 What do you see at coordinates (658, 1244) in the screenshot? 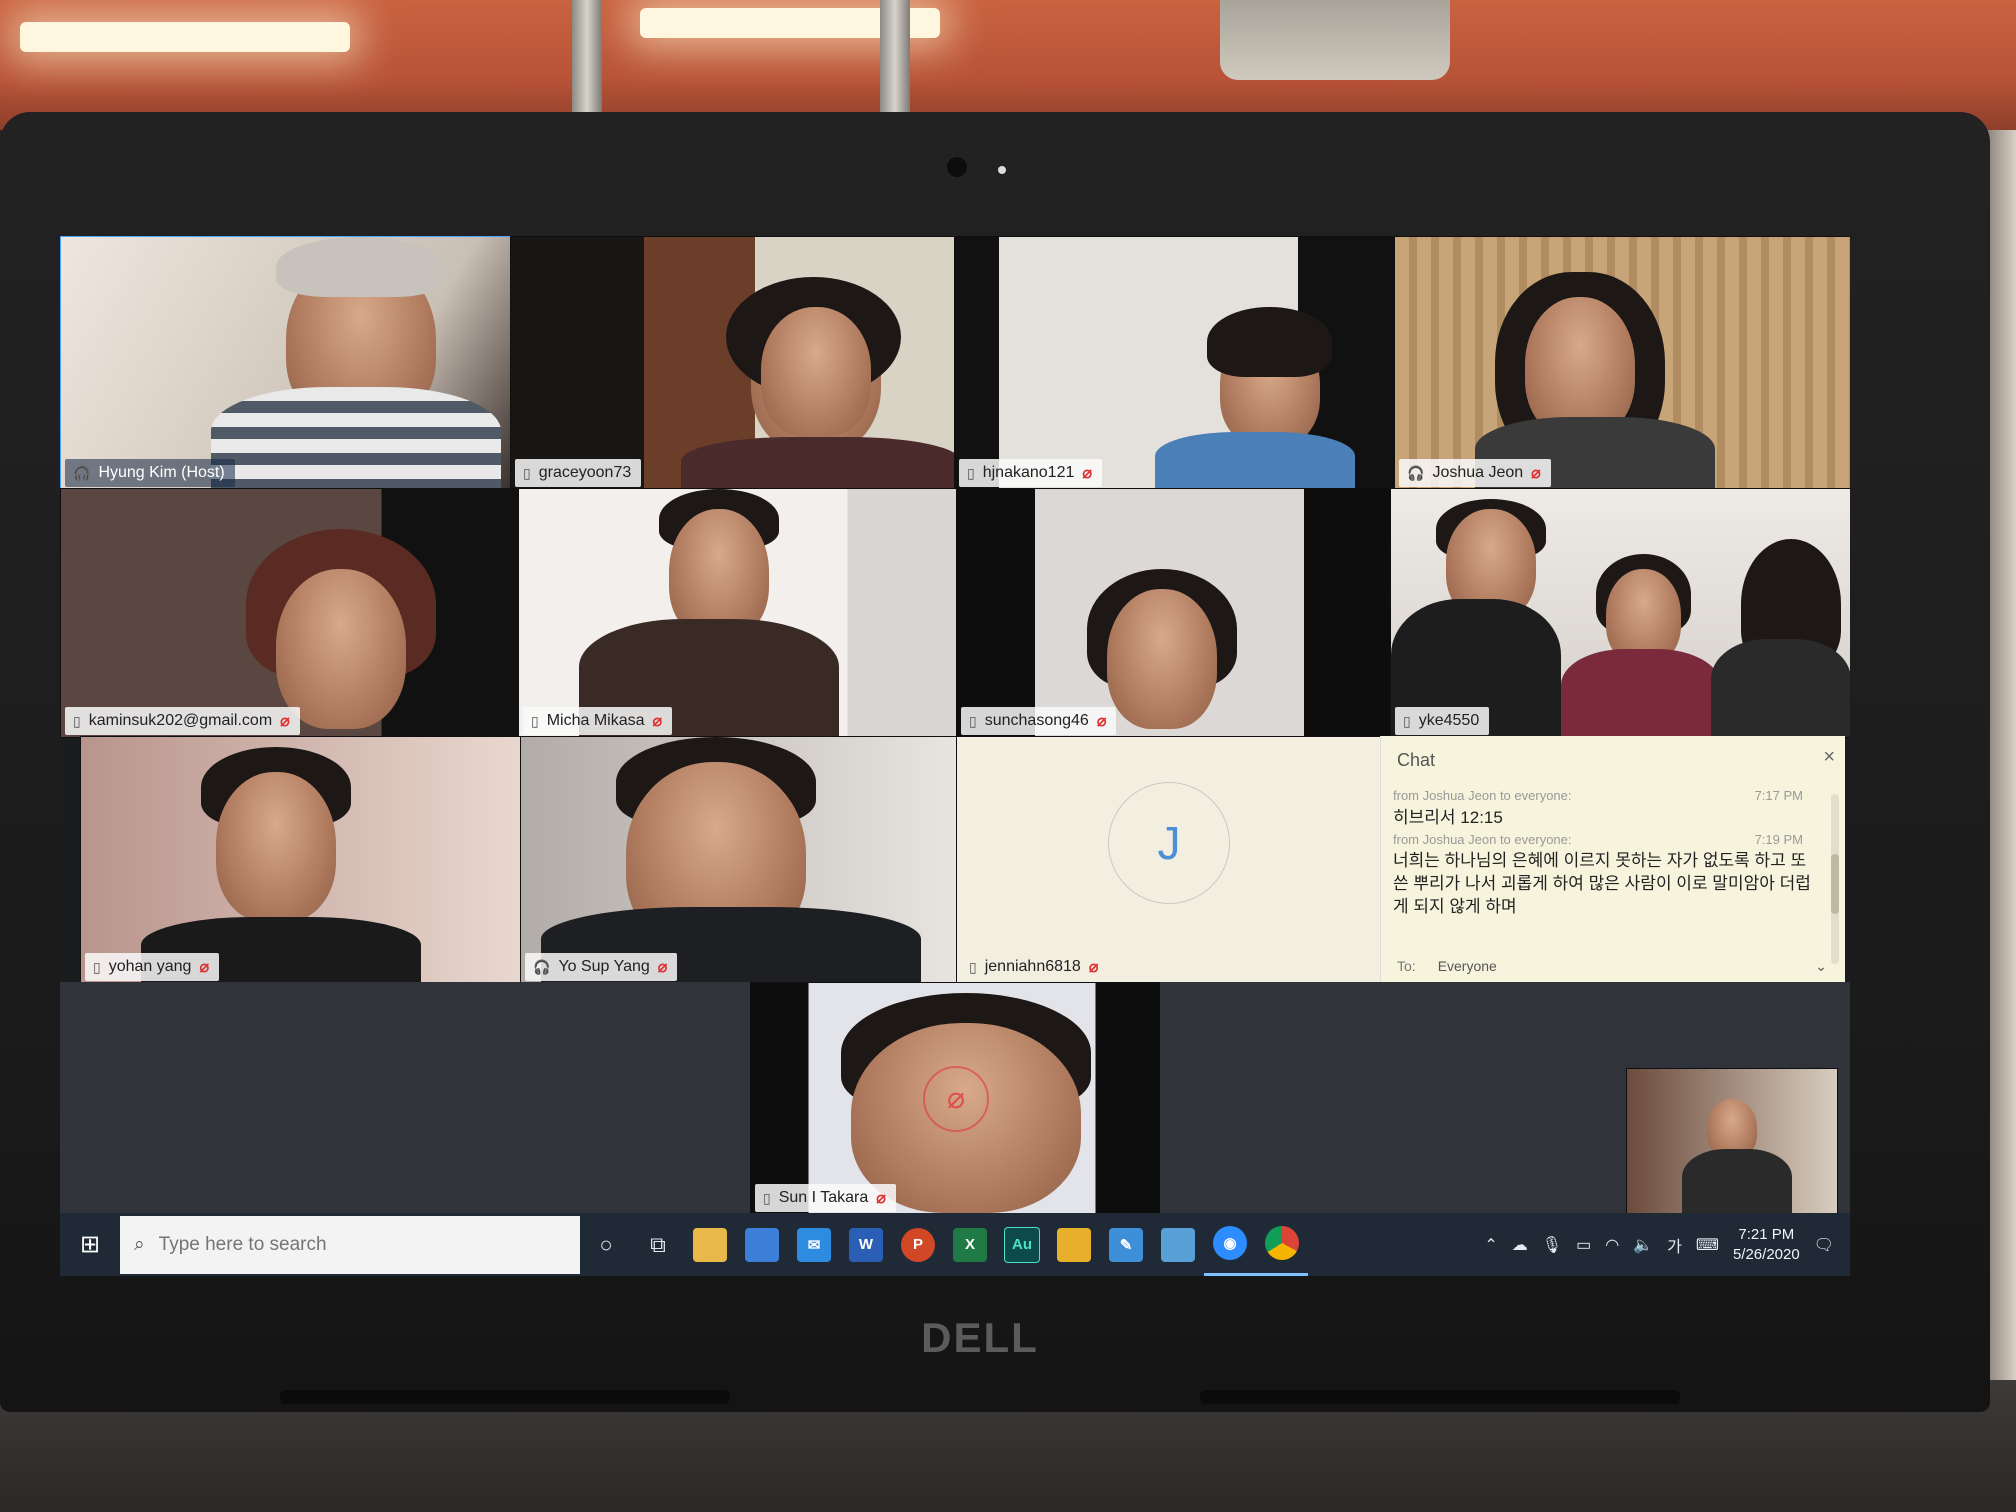
I see `task-view-icon: ⧉` at bounding box center [658, 1244].